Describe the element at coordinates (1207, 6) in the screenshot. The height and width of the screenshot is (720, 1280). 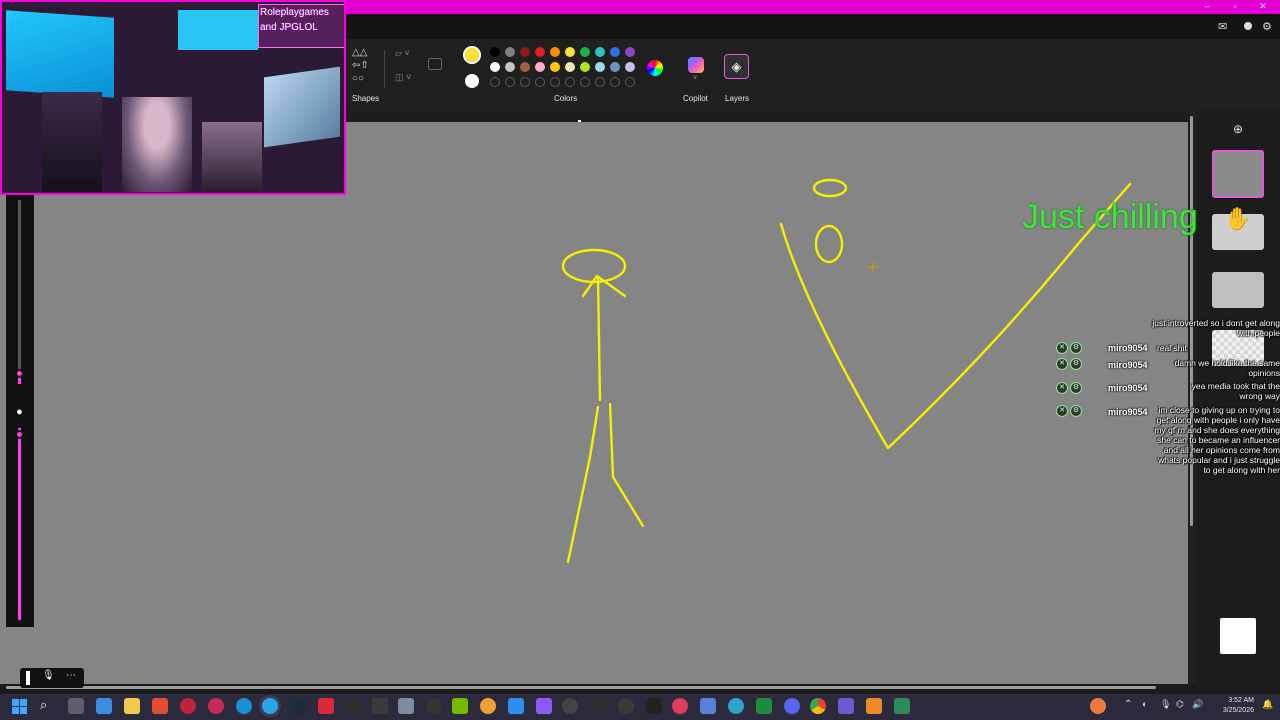
I see `minimize-button: –` at that location.